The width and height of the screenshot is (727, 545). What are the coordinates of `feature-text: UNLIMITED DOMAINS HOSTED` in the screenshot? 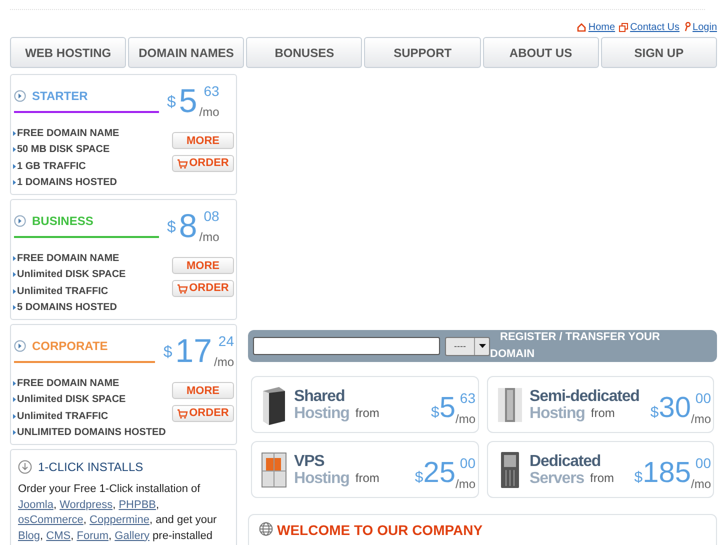 It's located at (91, 433).